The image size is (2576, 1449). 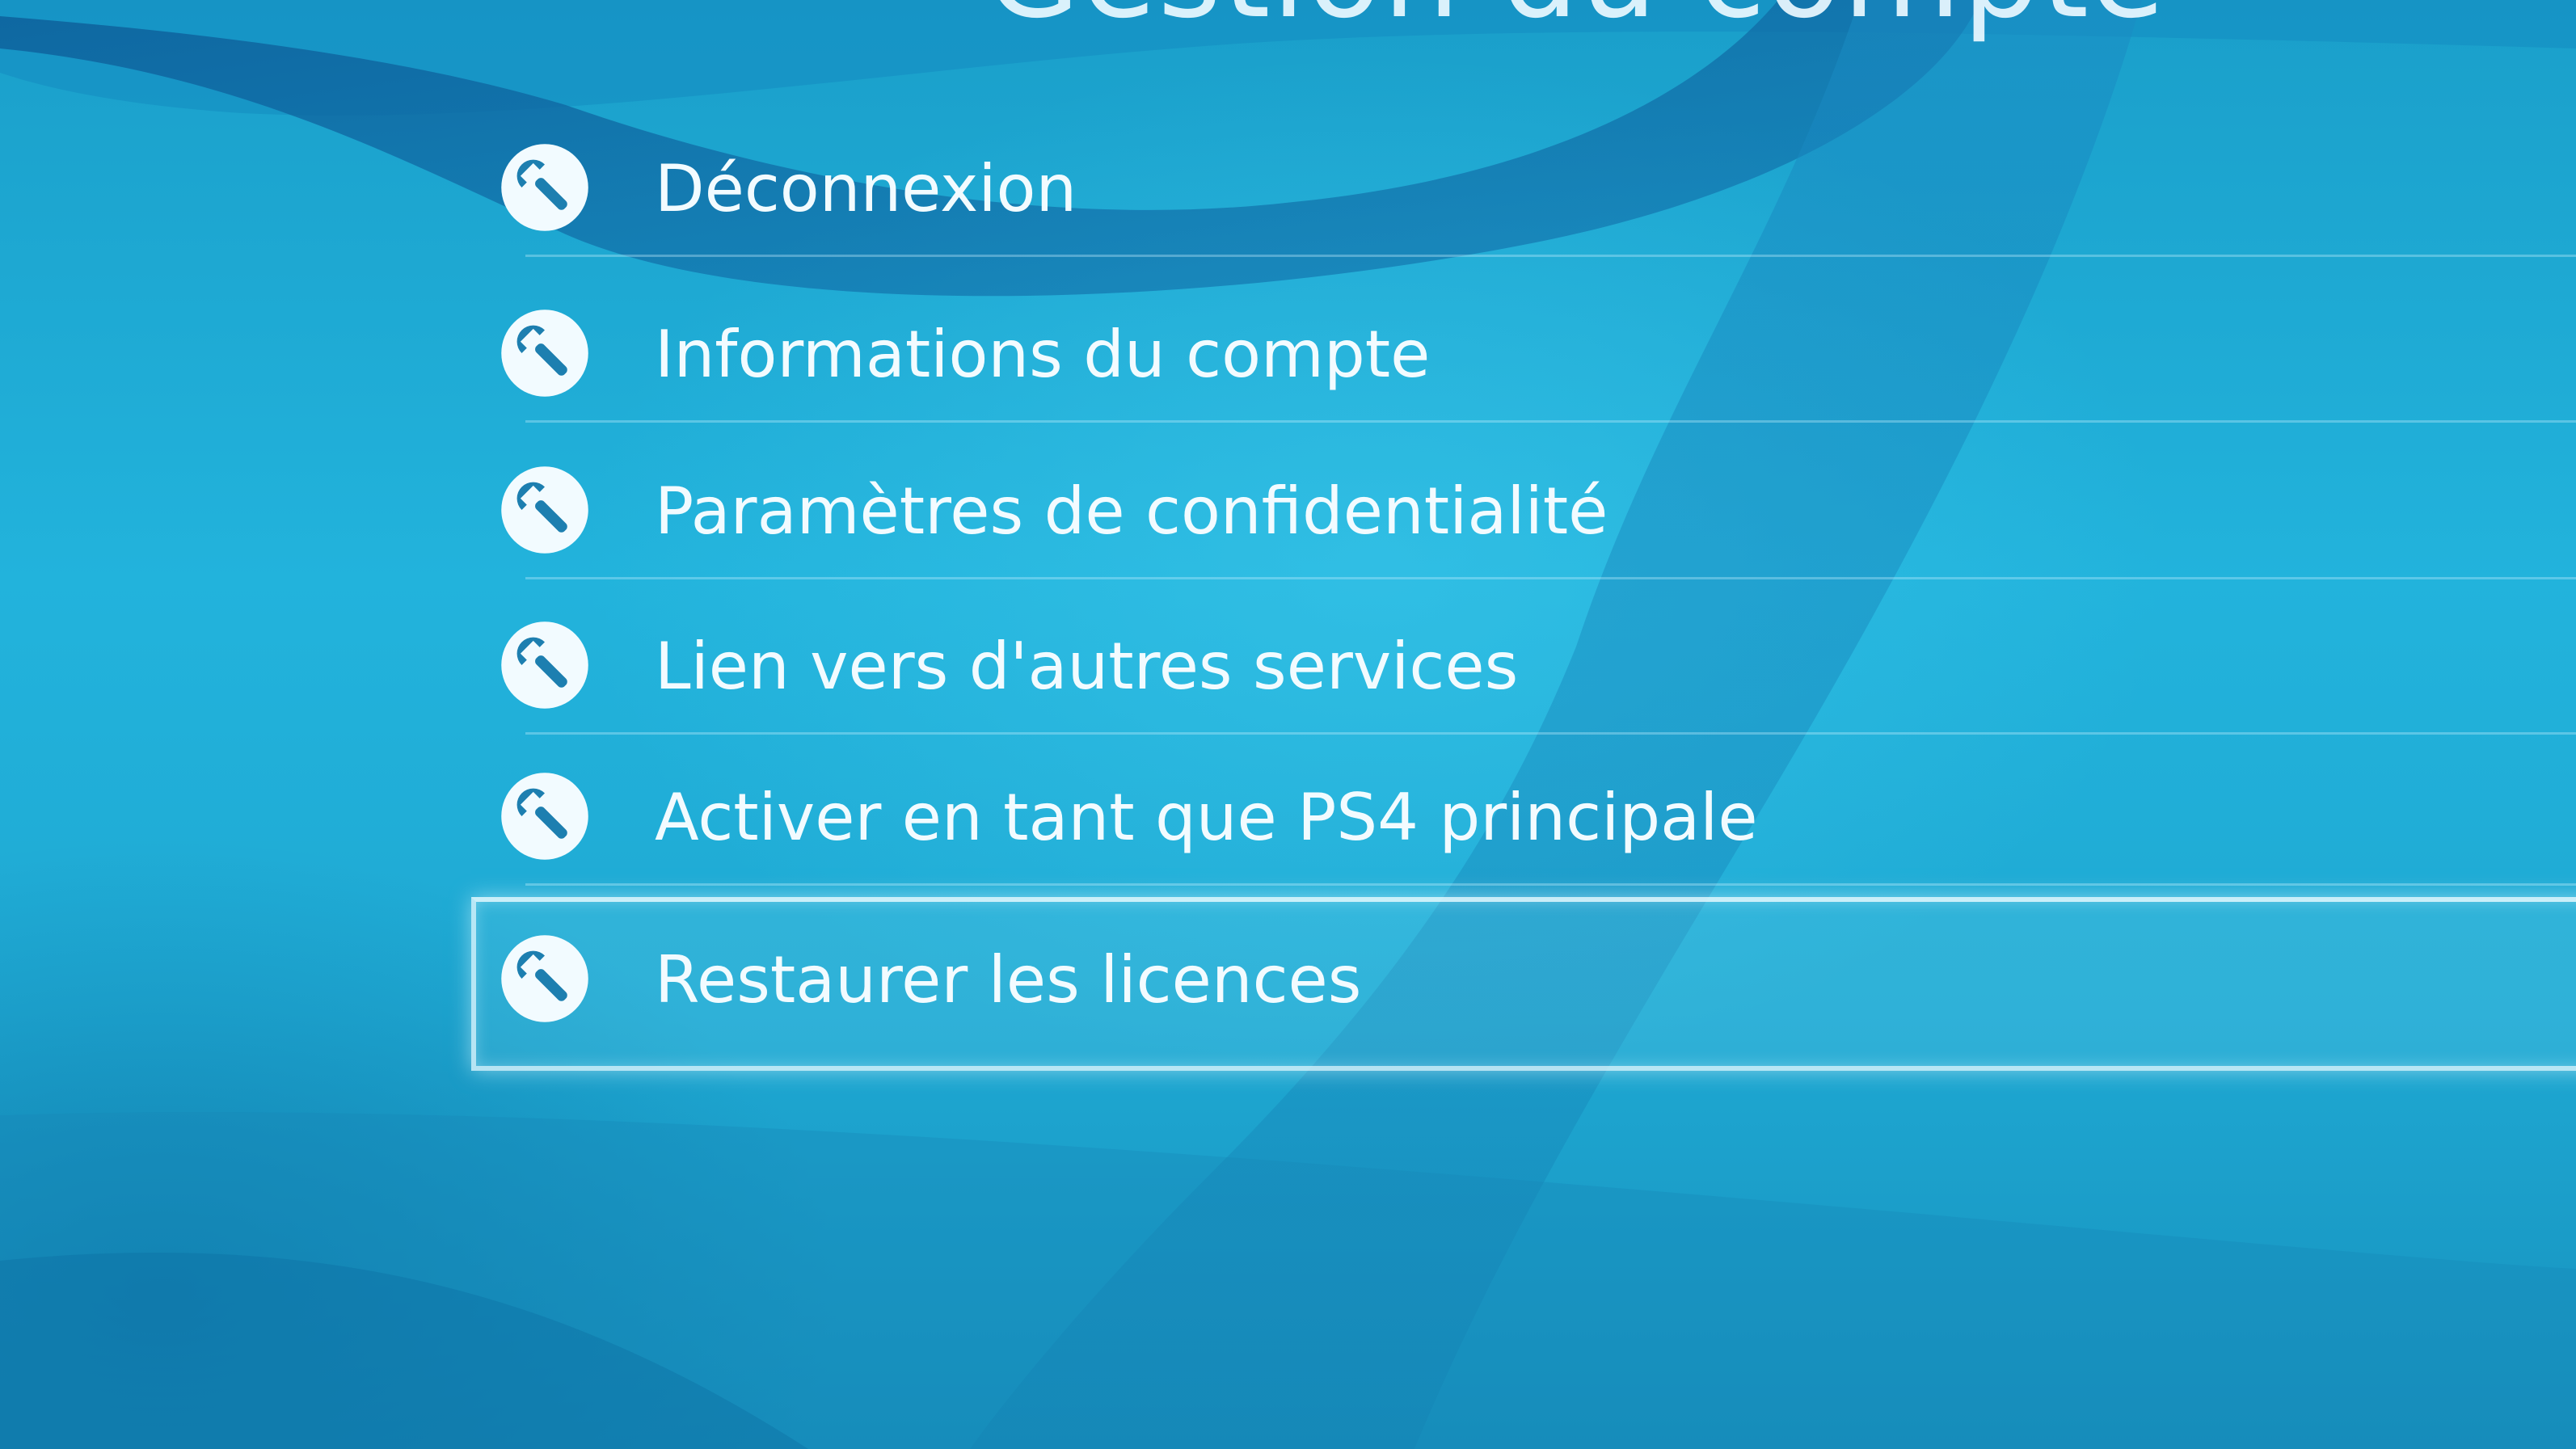 I want to click on menu-item-label: Informations du compte, so click(x=1043, y=354).